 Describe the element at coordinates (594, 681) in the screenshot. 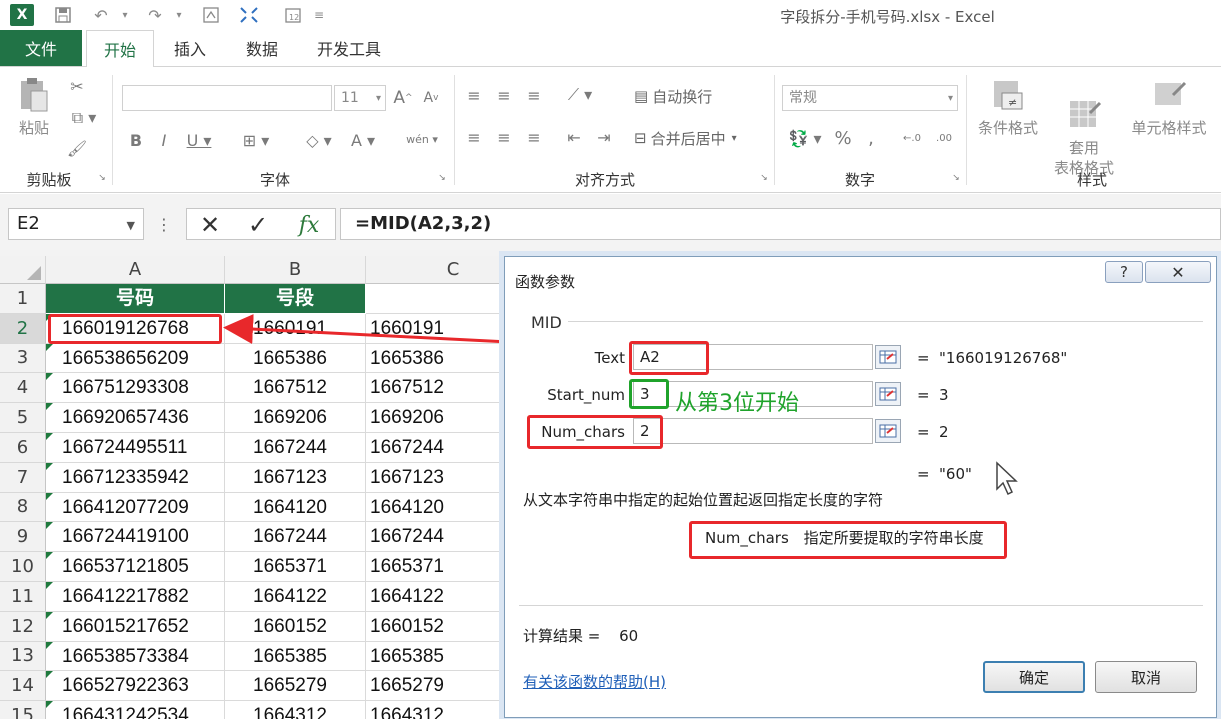

I see `function-help-link: 有关该函数的帮助(H)` at that location.